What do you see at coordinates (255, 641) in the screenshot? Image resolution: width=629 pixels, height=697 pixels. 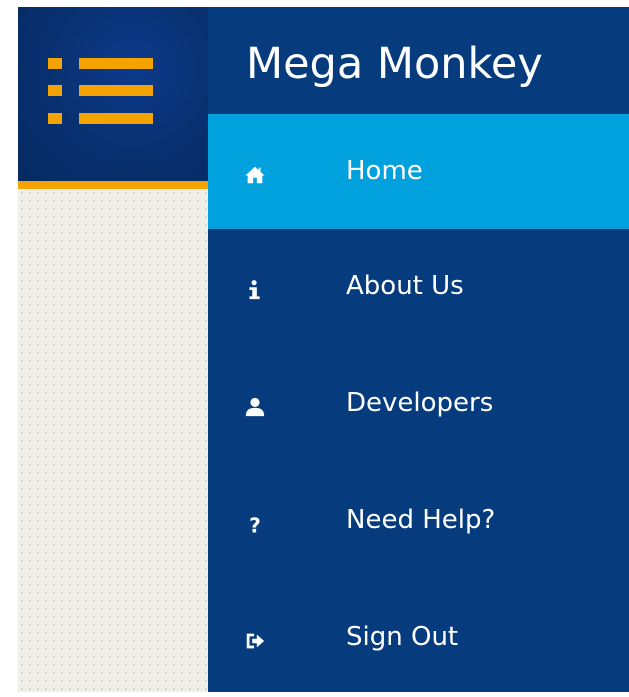 I see `sign-out-icon` at bounding box center [255, 641].